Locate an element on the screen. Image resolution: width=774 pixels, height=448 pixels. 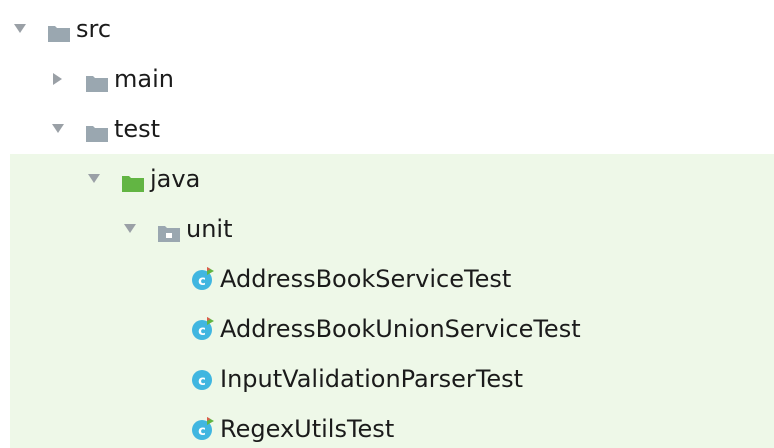
tree-node-label: RegexUtilsTest is located at coordinates (307, 429).